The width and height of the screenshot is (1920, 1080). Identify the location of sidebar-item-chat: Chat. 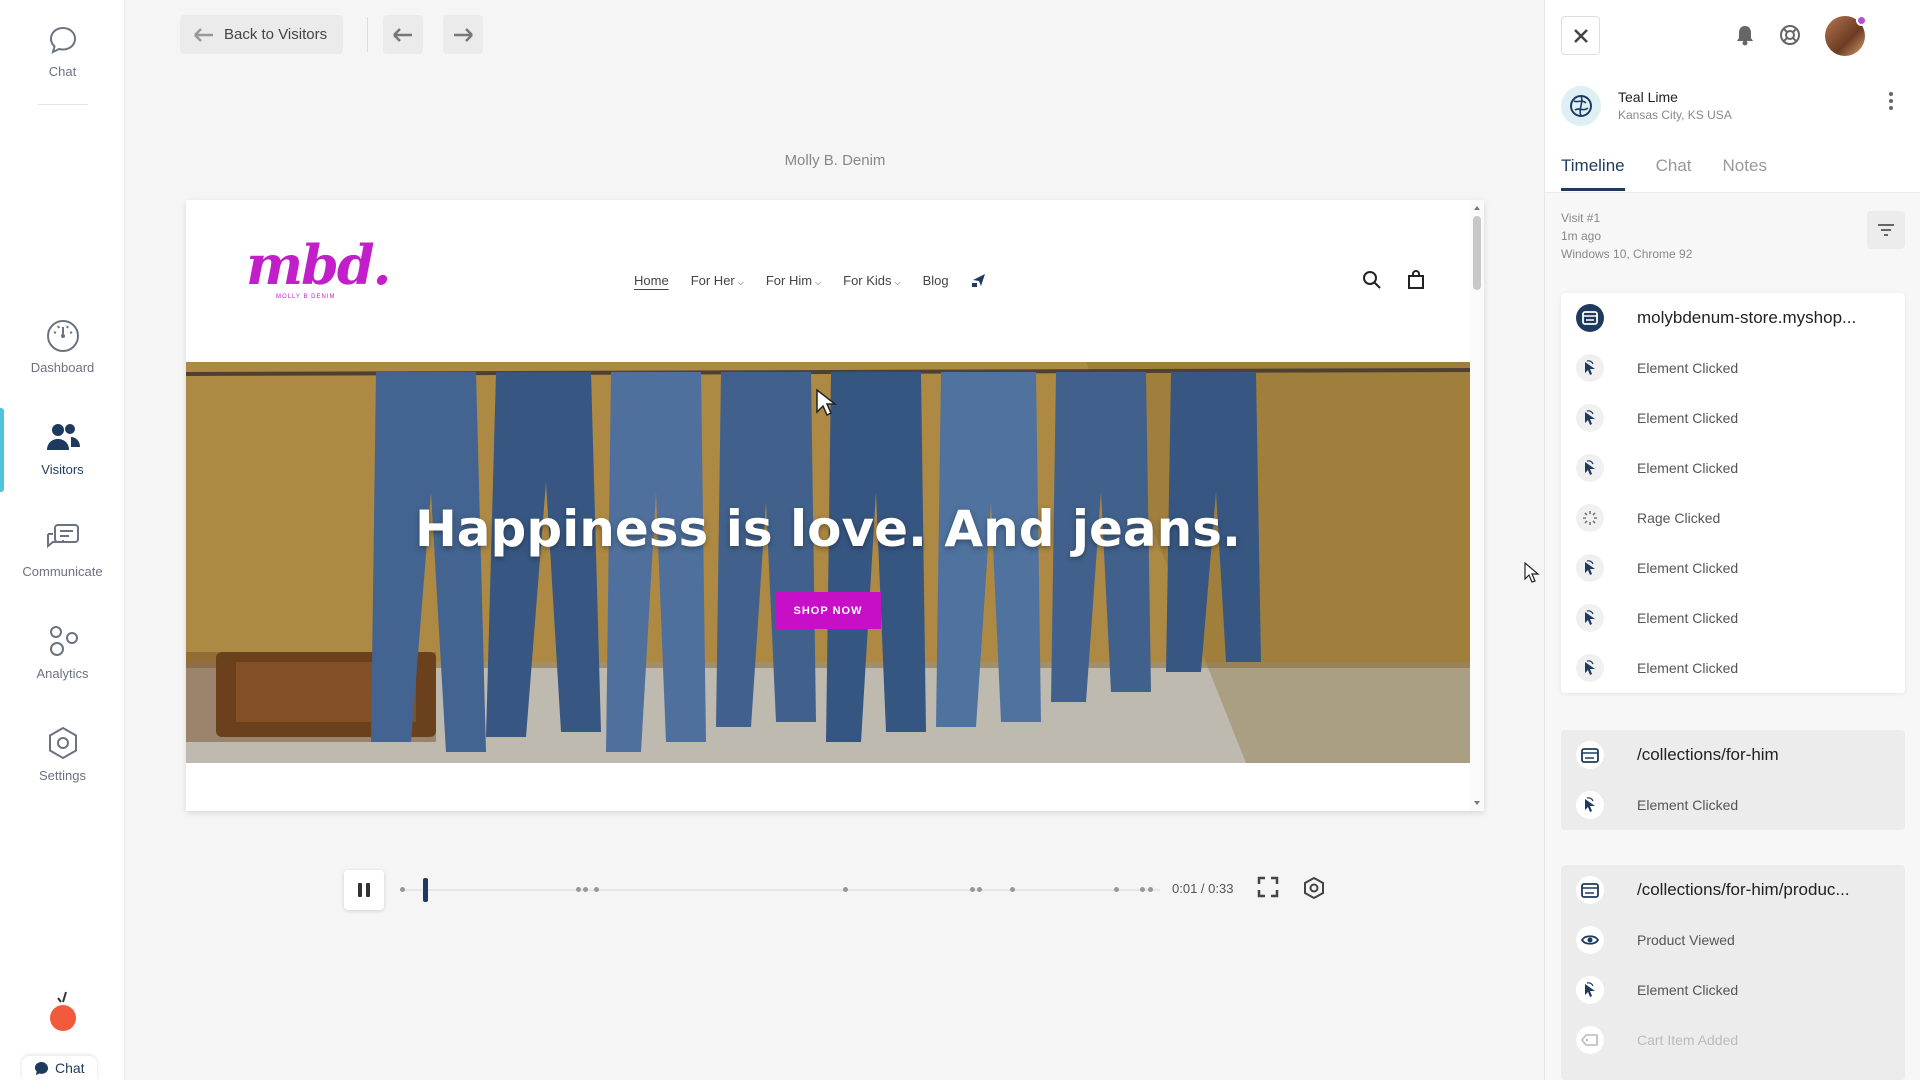
(62, 51).